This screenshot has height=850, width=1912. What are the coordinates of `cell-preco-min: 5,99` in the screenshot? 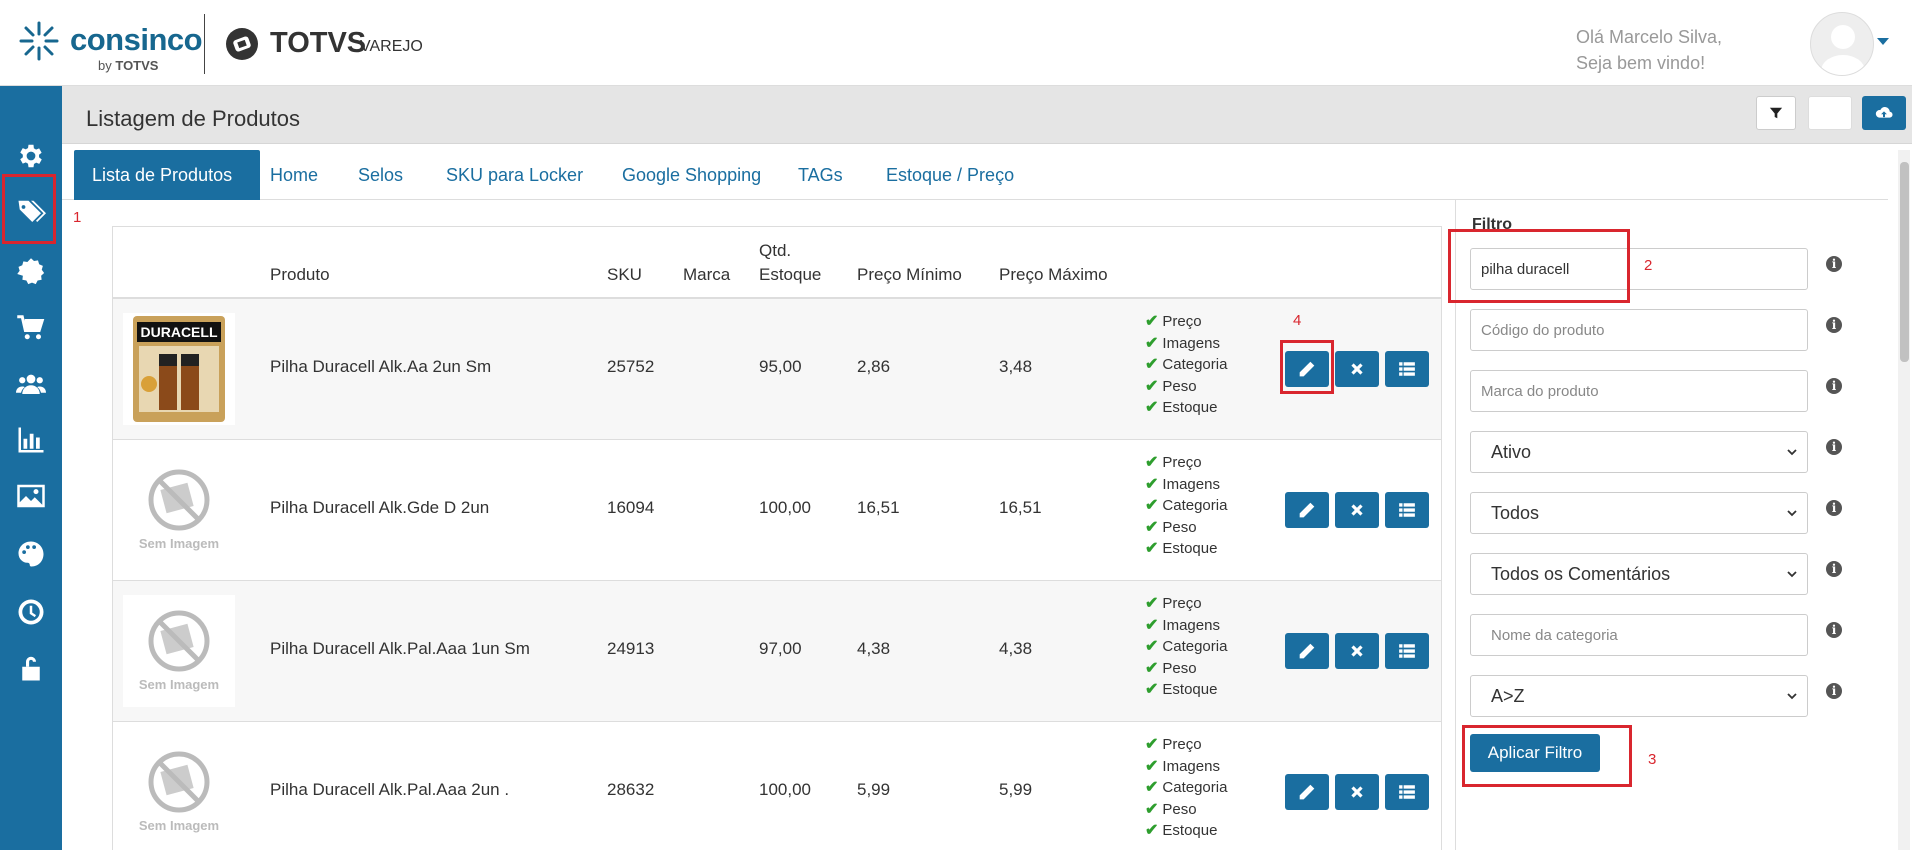 It's located at (874, 789).